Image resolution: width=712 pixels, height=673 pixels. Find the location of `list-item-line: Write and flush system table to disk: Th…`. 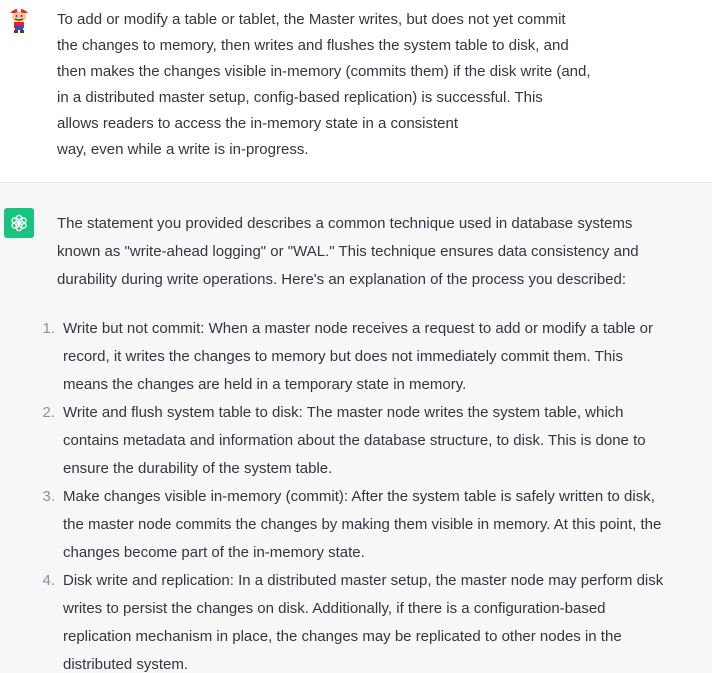

list-item-line: Write and flush system table to disk: Th… is located at coordinates (343, 412).